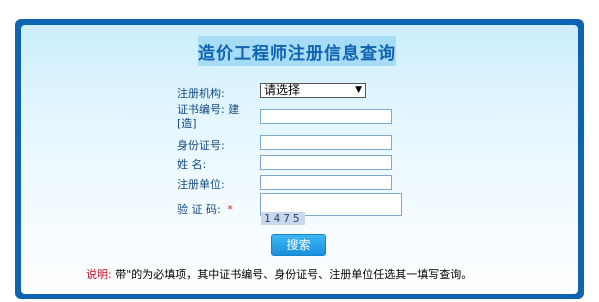  Describe the element at coordinates (313, 90) in the screenshot. I see `org-select: 请选择 ▼` at that location.